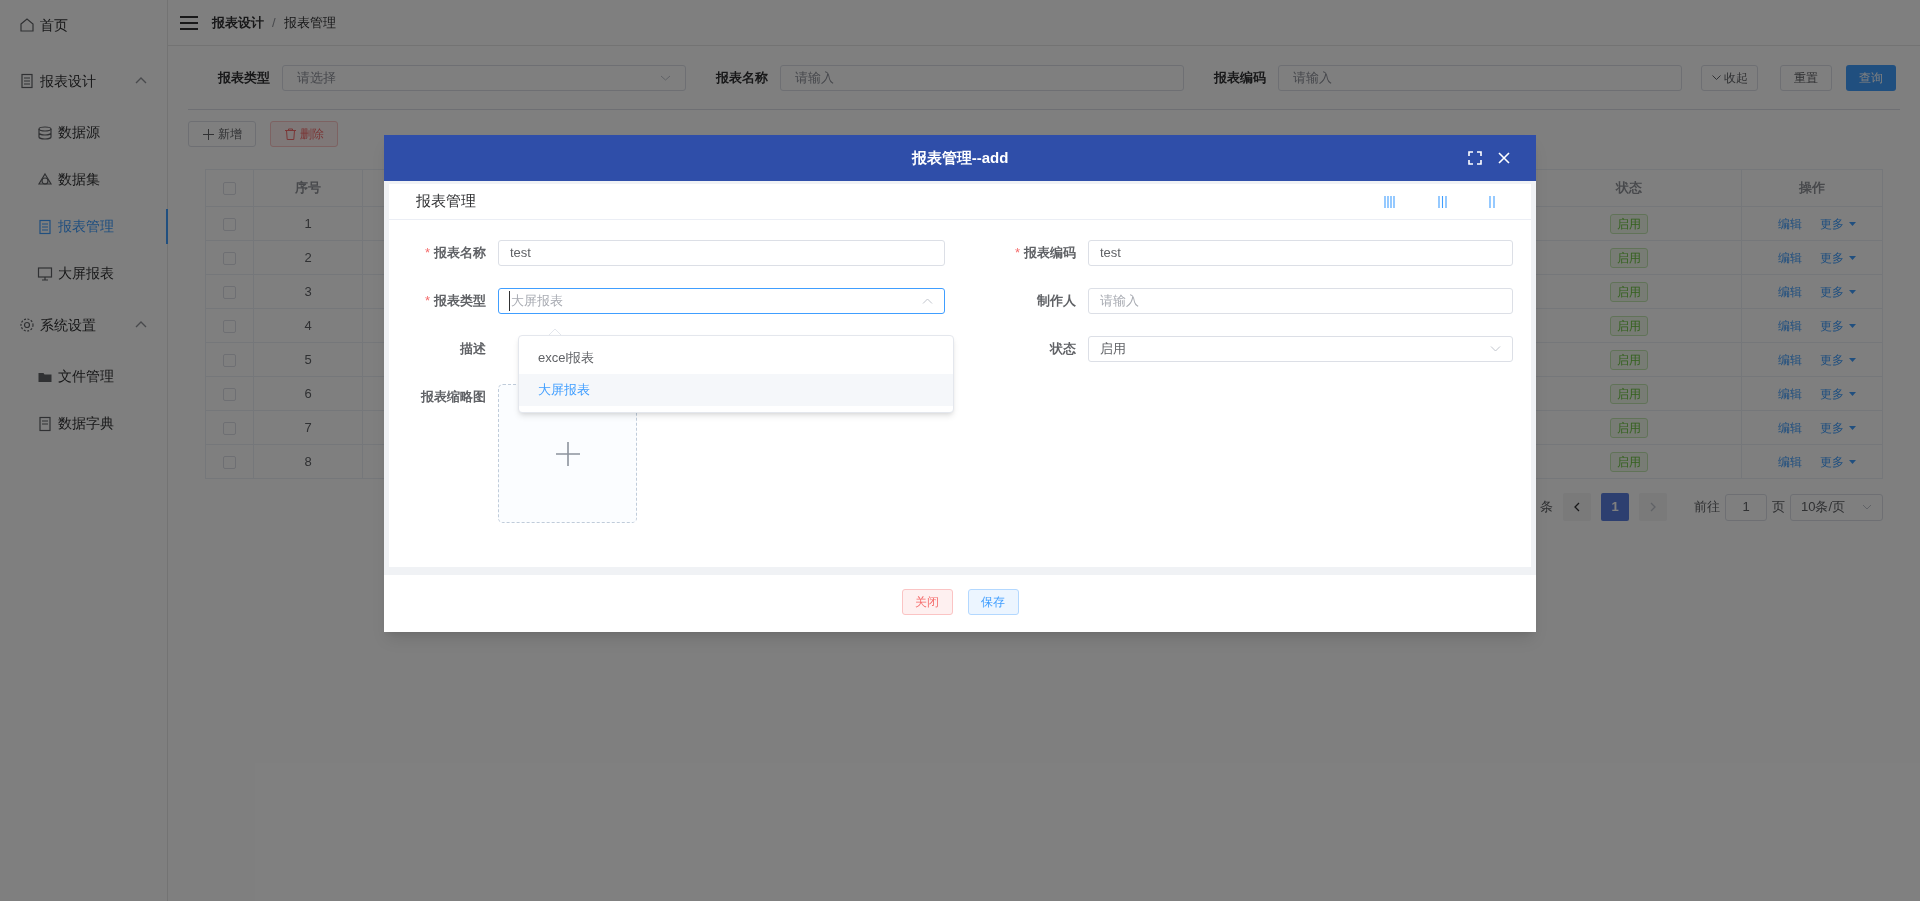  Describe the element at coordinates (927, 601) in the screenshot. I see `close-button: 关闭` at that location.